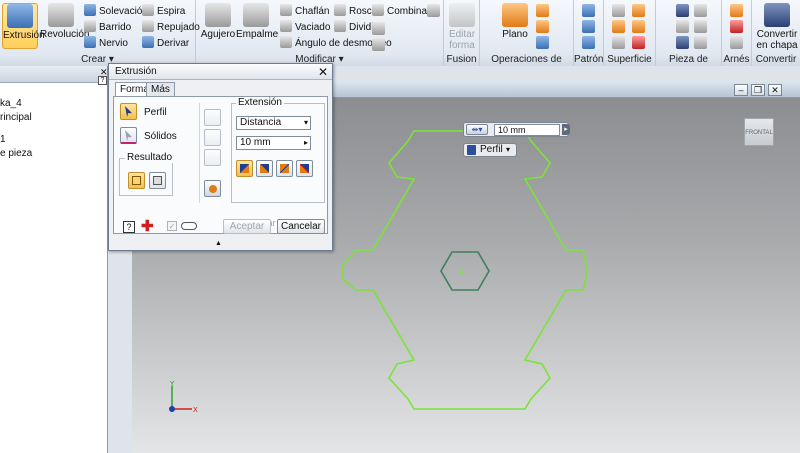 The image size is (800, 453). Describe the element at coordinates (490, 150) in the screenshot. I see `profile-mini-dropdown: Perfil ▾` at that location.